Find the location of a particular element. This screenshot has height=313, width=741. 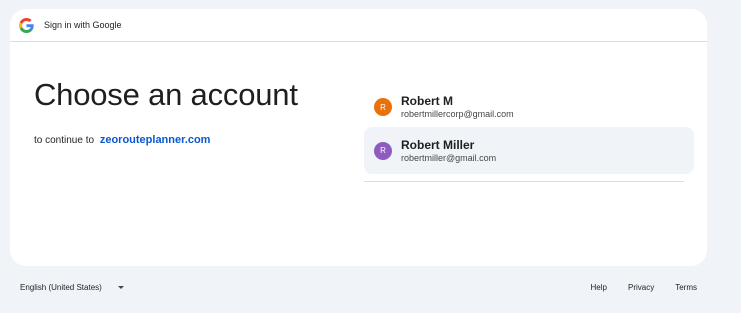

continue-prefix: to continue to is located at coordinates (64, 140).